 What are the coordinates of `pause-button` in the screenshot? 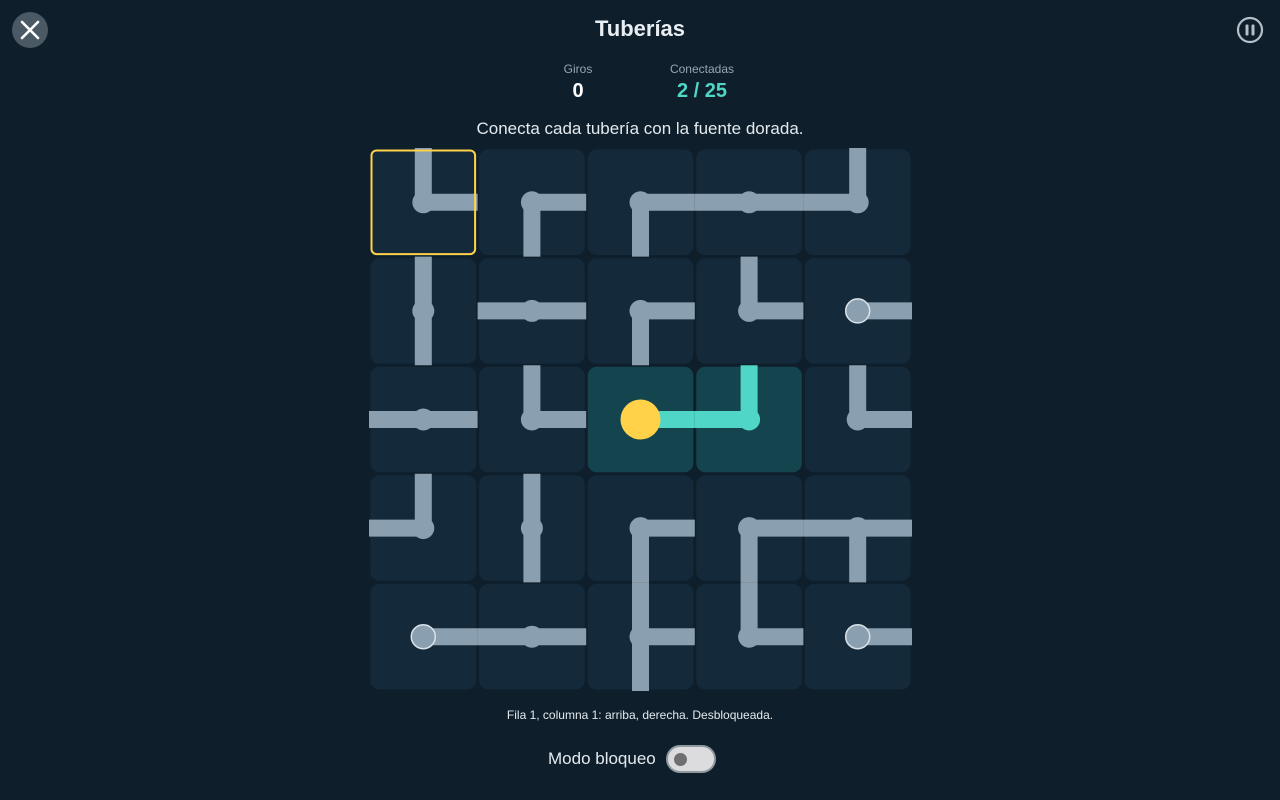 It's located at (1250, 30).